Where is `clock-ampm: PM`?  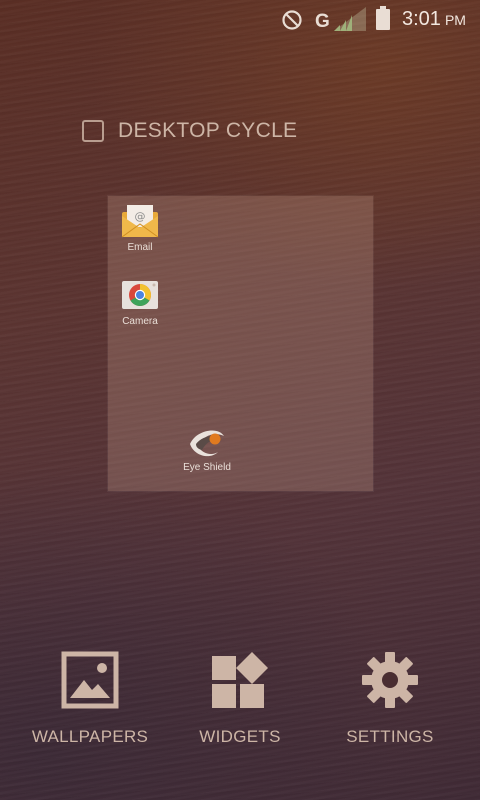 clock-ampm: PM is located at coordinates (455, 20).